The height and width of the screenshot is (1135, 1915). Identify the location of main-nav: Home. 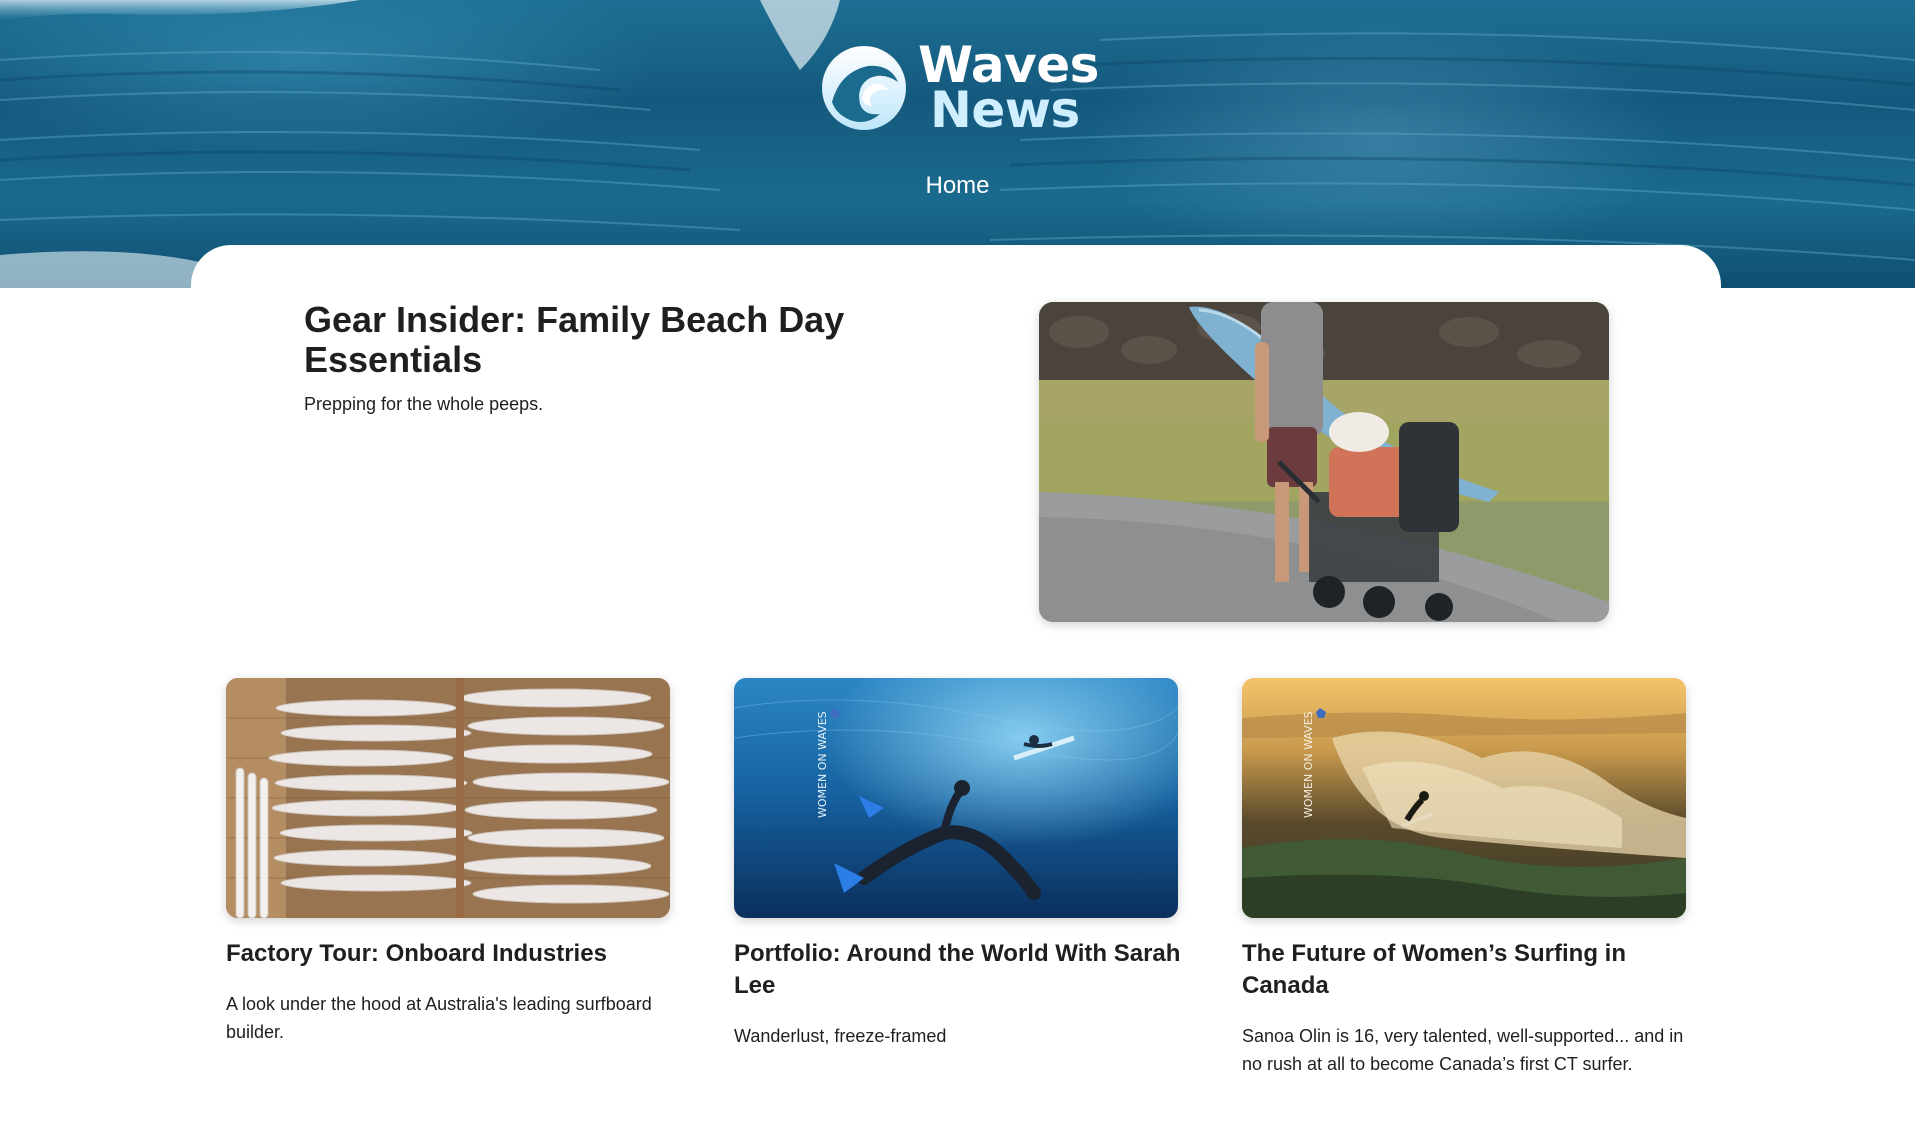
(957, 186).